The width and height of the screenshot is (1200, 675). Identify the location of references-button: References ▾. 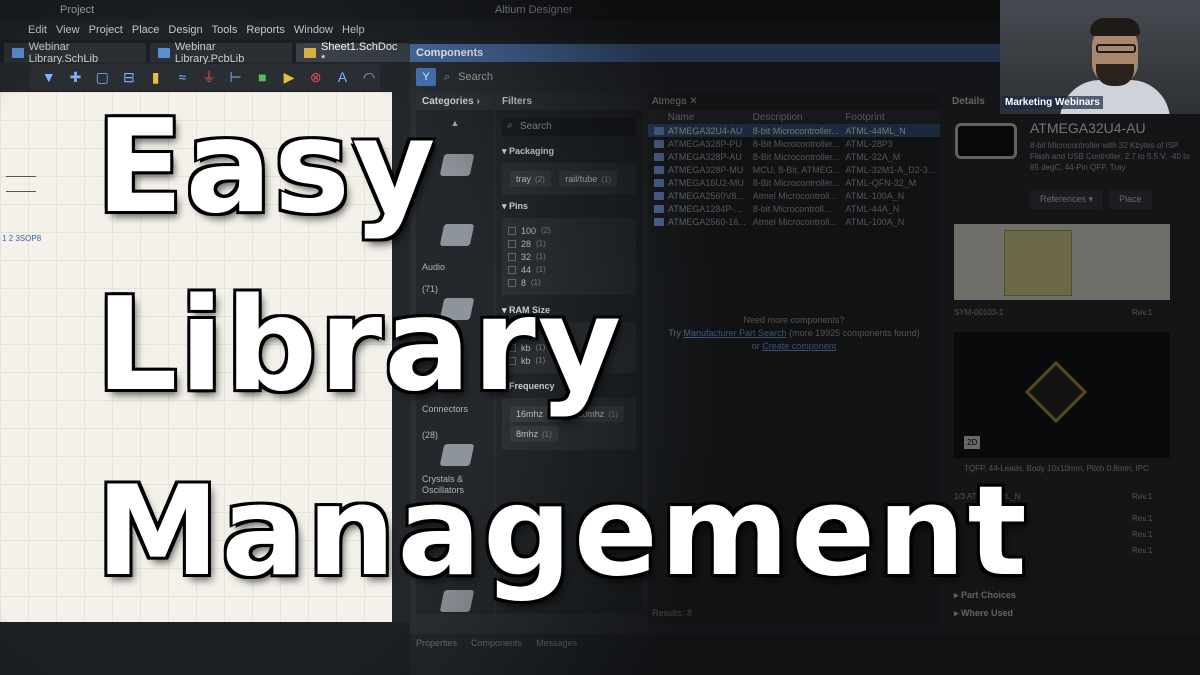
(1067, 199).